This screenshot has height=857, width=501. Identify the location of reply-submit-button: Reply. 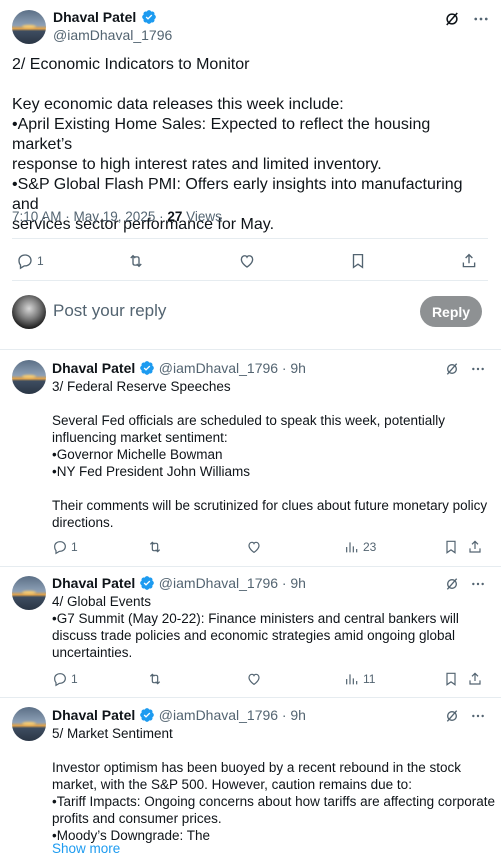
(451, 311).